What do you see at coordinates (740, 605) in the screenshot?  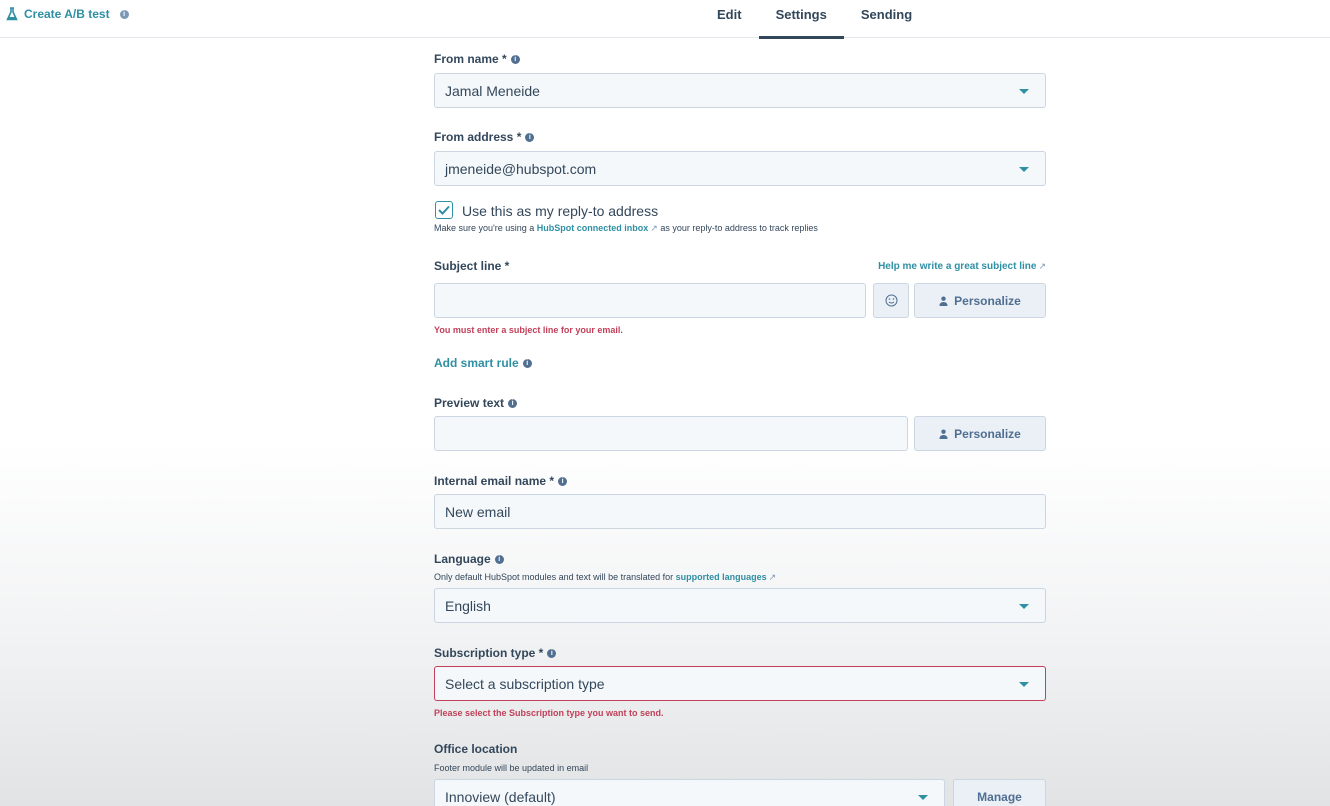 I see `language-select: English` at bounding box center [740, 605].